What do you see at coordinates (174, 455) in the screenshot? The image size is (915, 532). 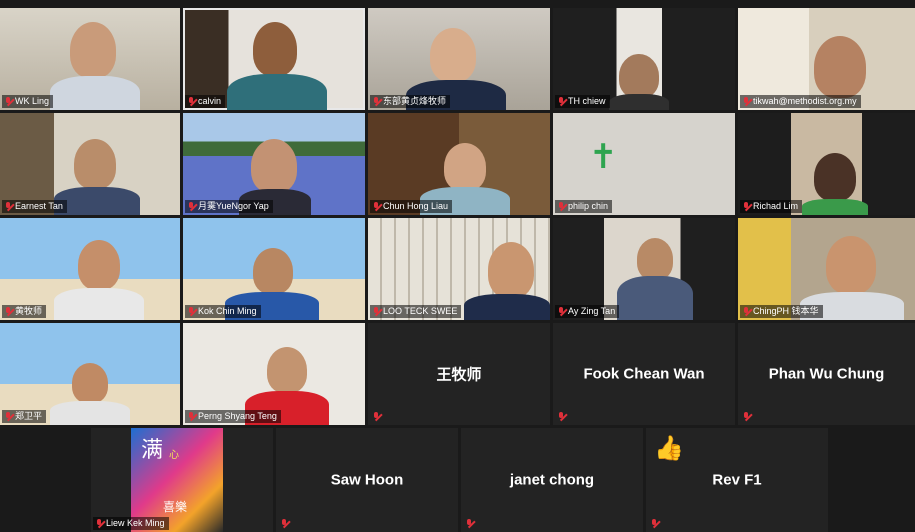 I see `profile-picture-text: 心` at bounding box center [174, 455].